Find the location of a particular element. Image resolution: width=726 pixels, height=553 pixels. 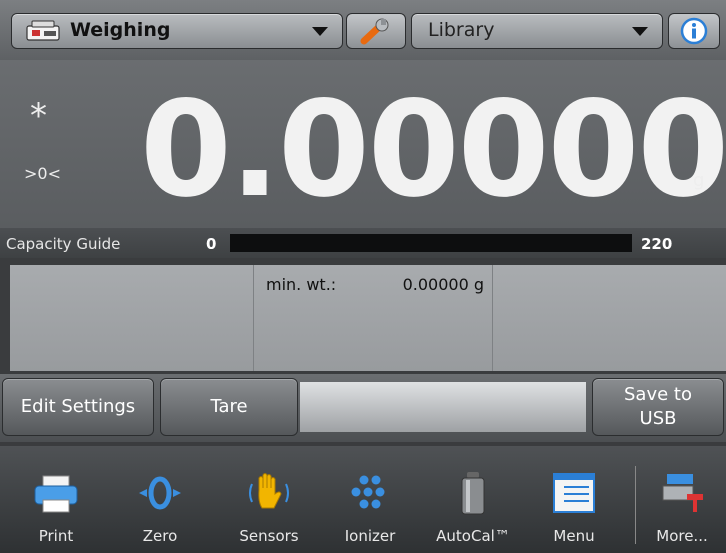

calibration-weight-icon is located at coordinates (473, 493).